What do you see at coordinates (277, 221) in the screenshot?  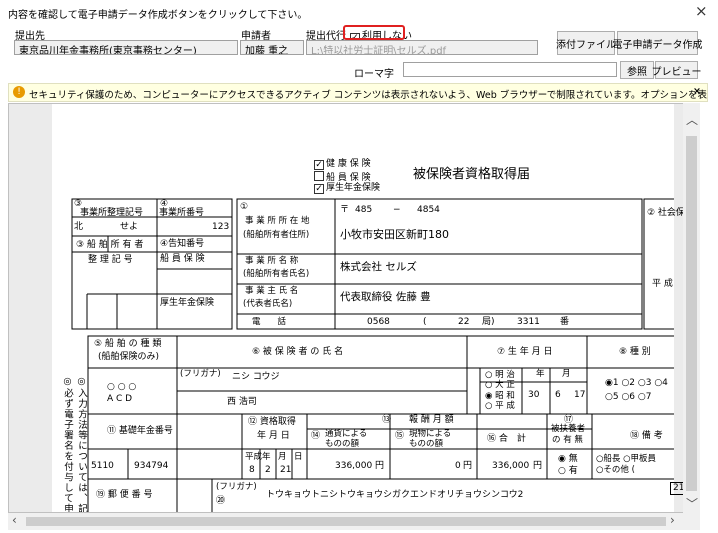 I see `office-addr-label1: 事 業 所 所 在 地` at bounding box center [277, 221].